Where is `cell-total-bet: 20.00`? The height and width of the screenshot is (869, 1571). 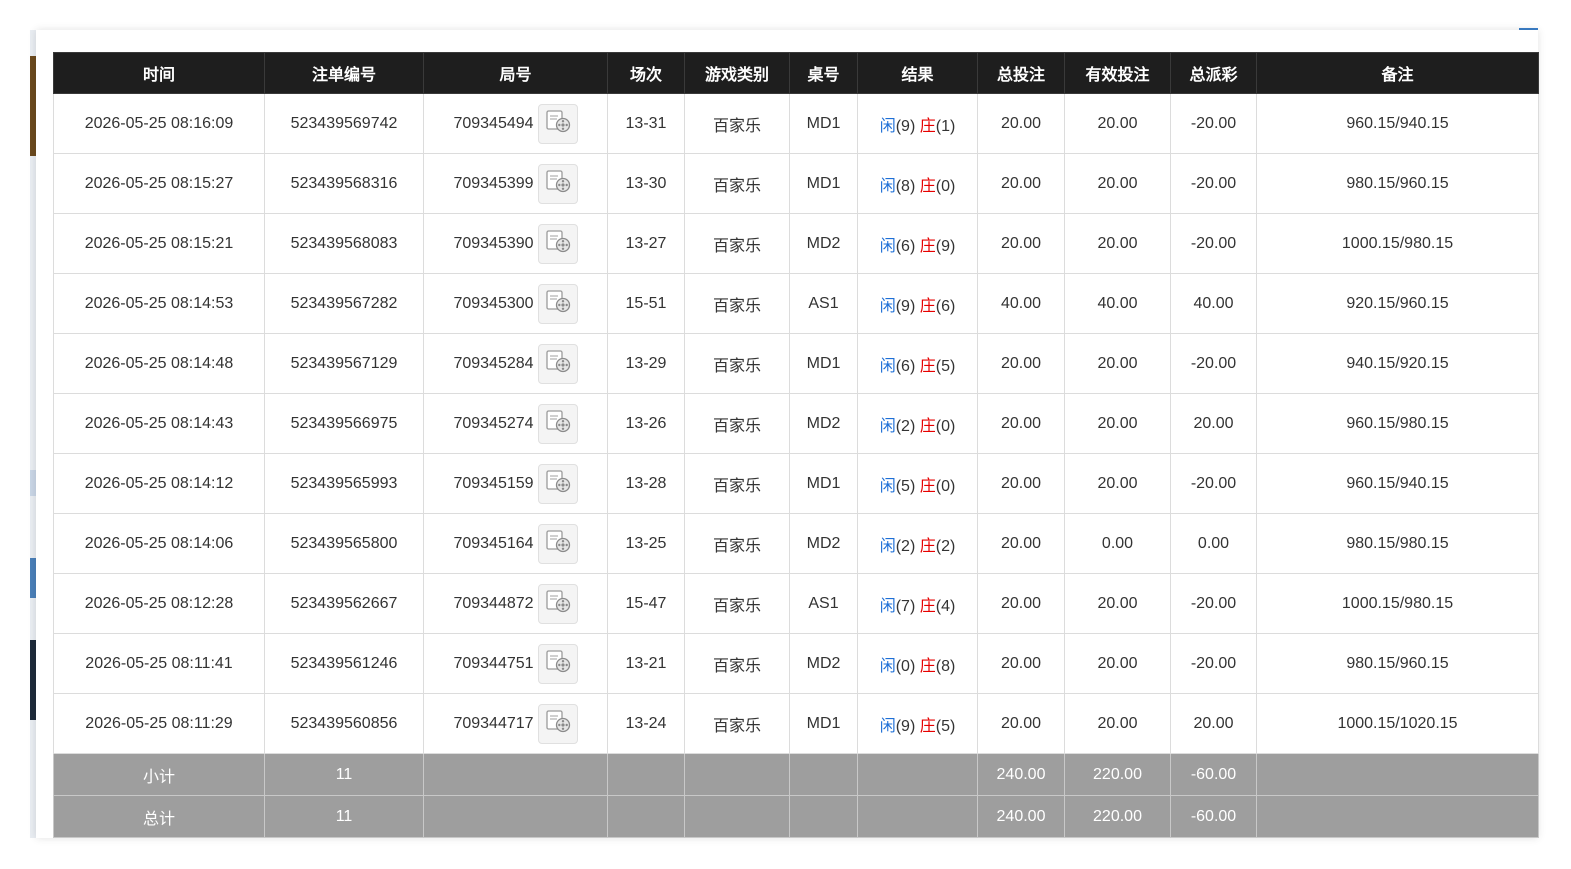 cell-total-bet: 20.00 is located at coordinates (1021, 183).